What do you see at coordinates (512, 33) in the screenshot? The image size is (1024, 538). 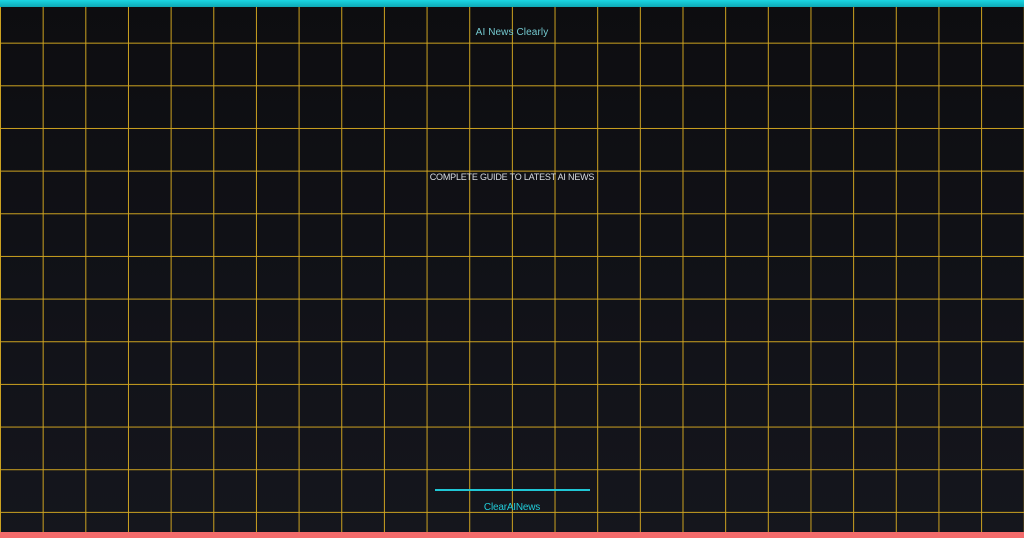 I see `site-brand: AI News Clearly` at bounding box center [512, 33].